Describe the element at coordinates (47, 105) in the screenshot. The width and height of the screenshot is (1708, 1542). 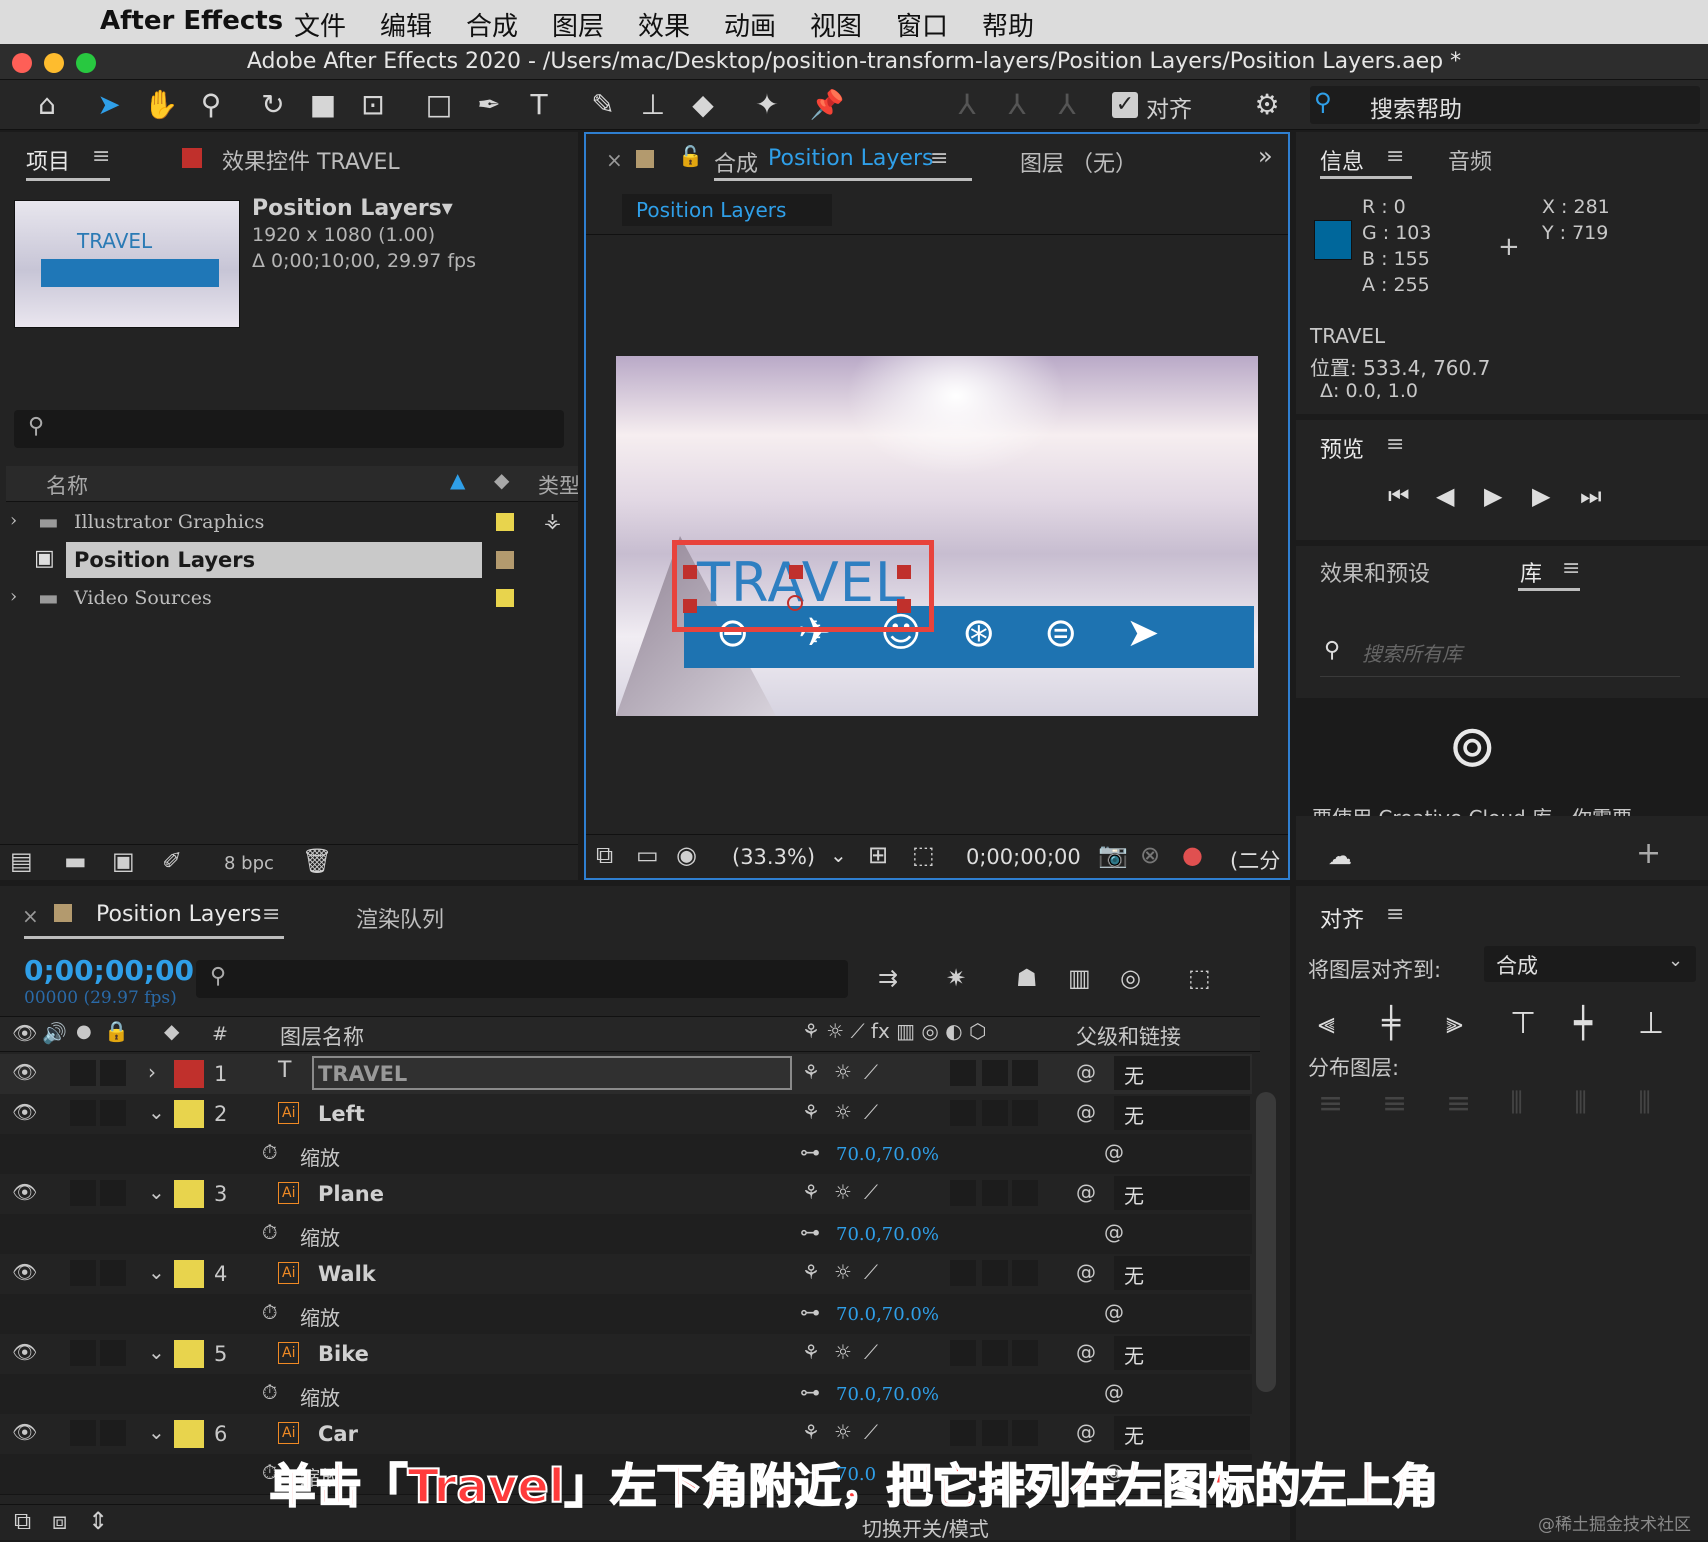
I see `home-icon: ⌂` at that location.